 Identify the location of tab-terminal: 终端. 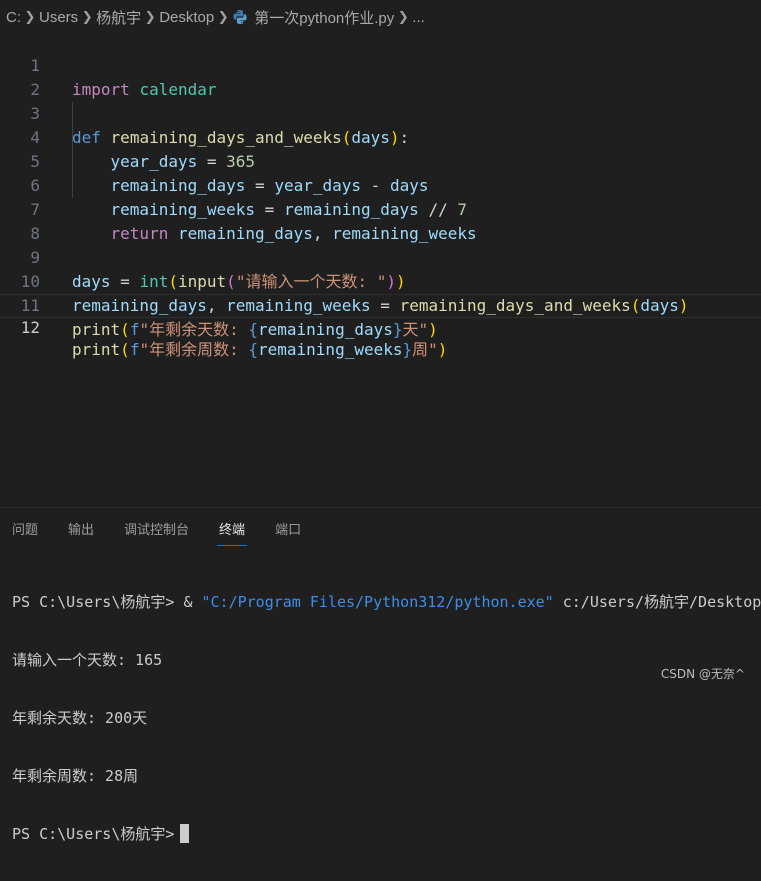
(232, 534).